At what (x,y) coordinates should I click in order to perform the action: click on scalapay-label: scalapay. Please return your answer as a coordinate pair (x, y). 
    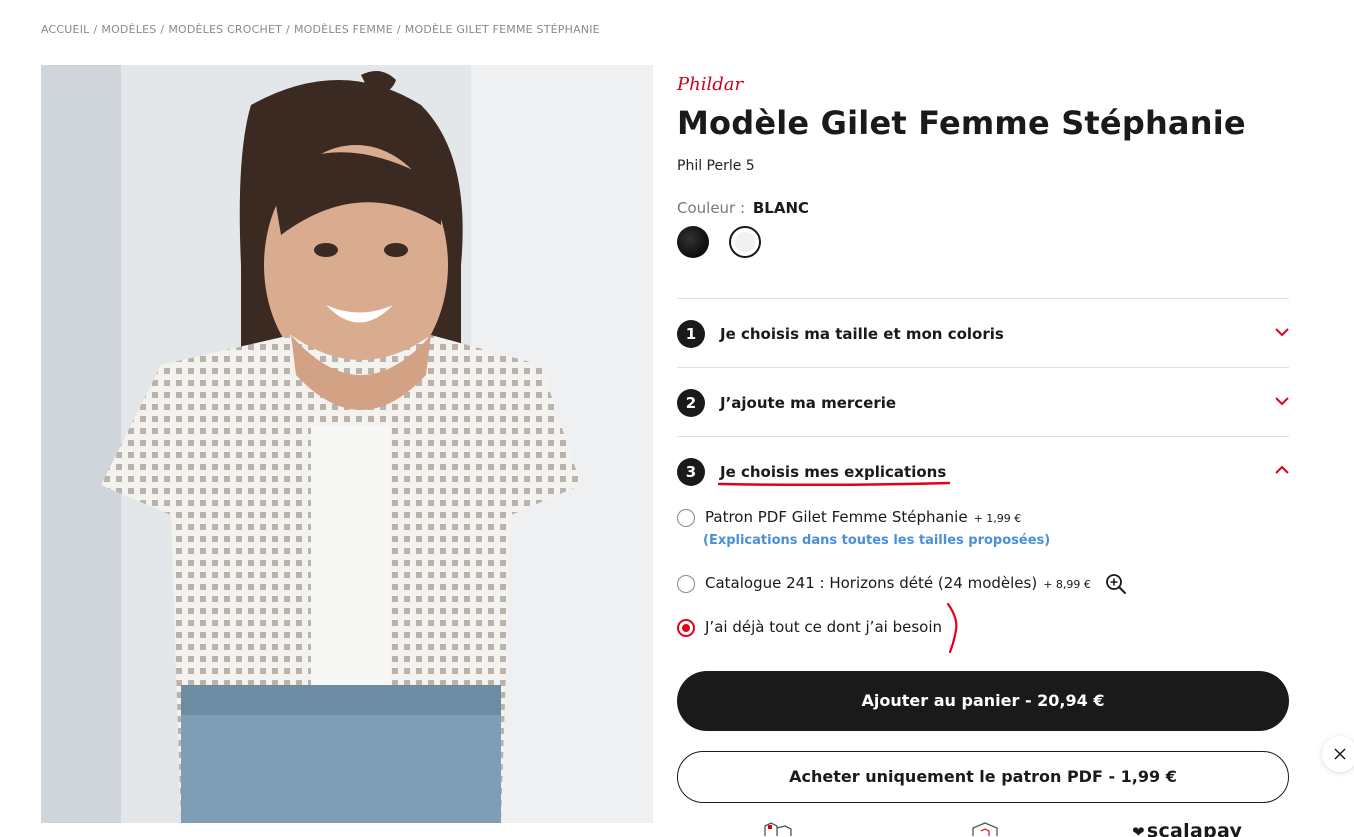
    Looking at the image, I should click on (1194, 828).